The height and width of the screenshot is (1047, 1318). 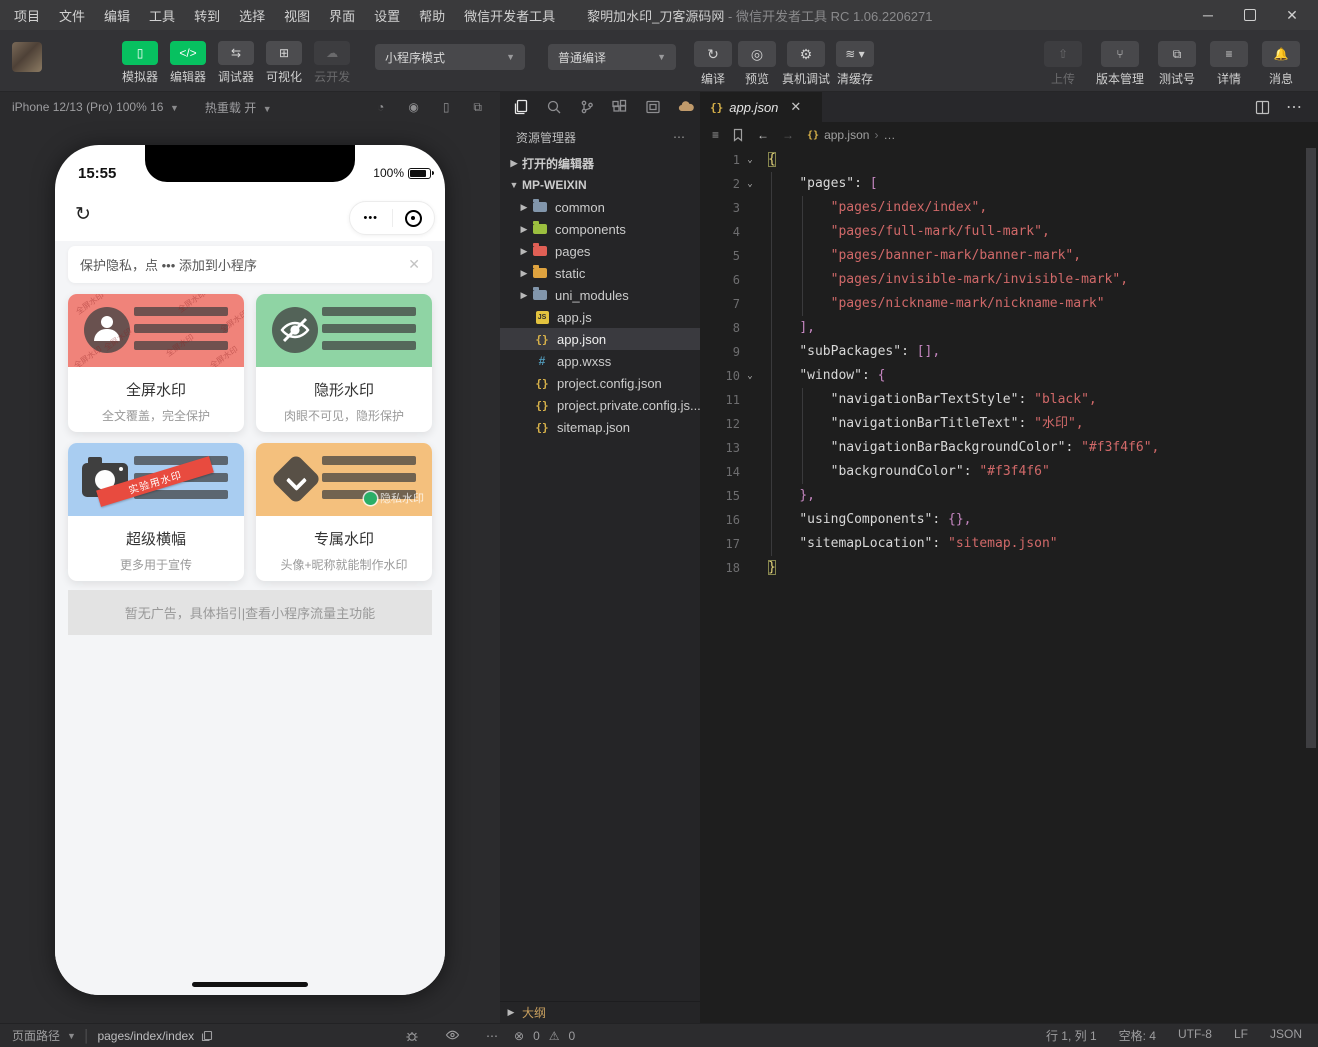 I want to click on split-editor-icon, so click(x=1262, y=107).